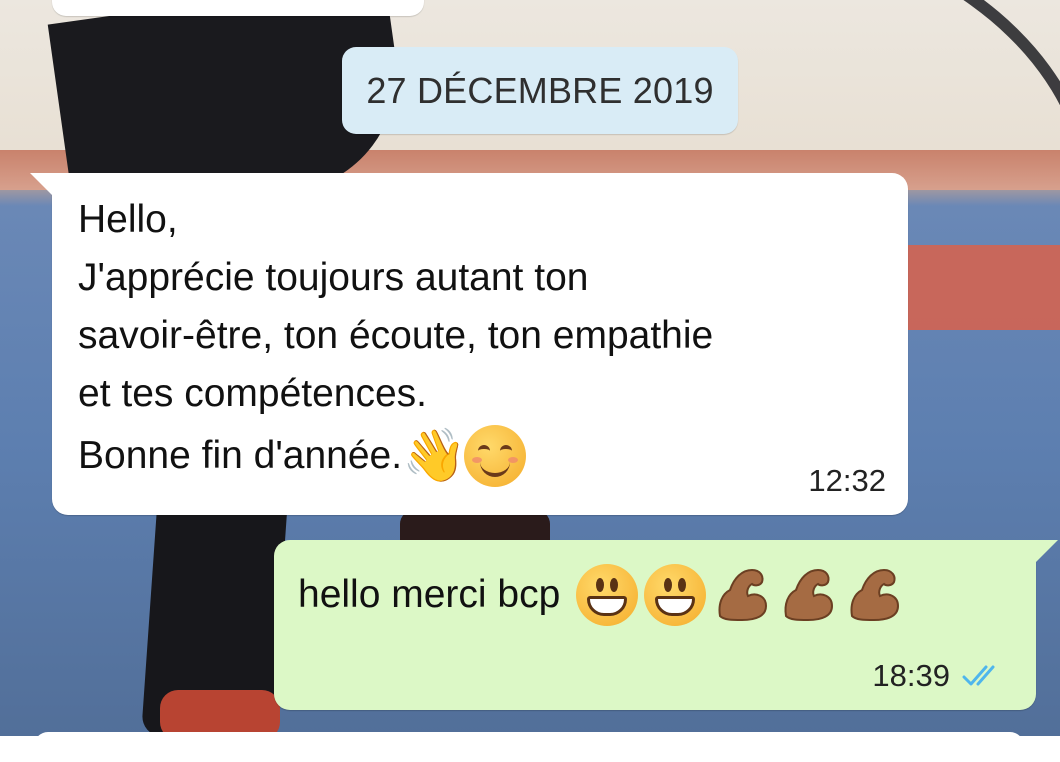 The width and height of the screenshot is (1060, 762). Describe the element at coordinates (540, 90) in the screenshot. I see `date-separator: 27 DÉCEMBRE 2019` at that location.